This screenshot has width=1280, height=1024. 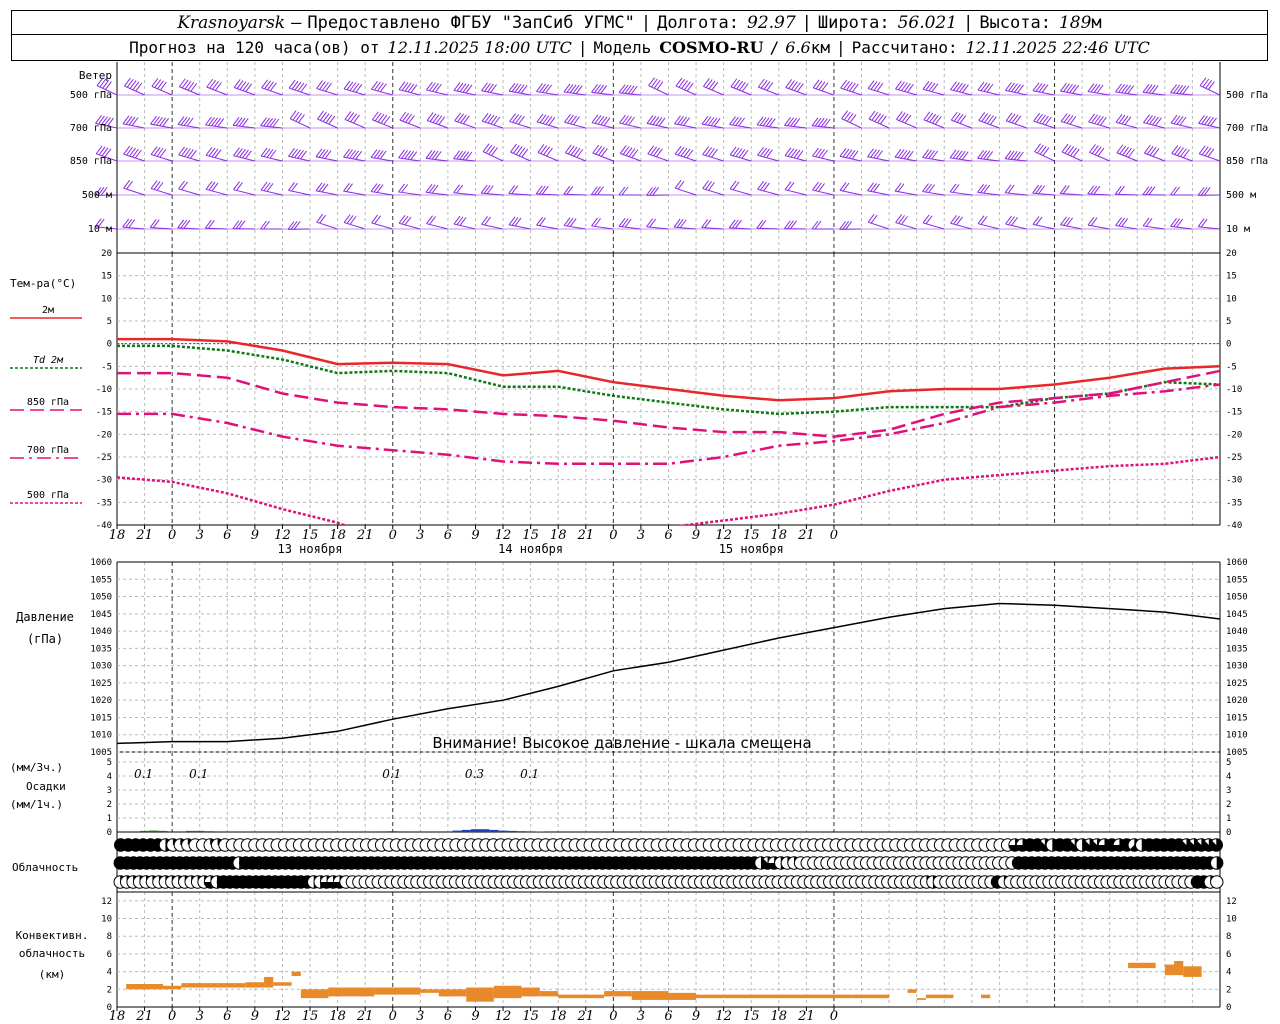 I want to click on temp-tick-label-left: -30, so click(x=104, y=481).